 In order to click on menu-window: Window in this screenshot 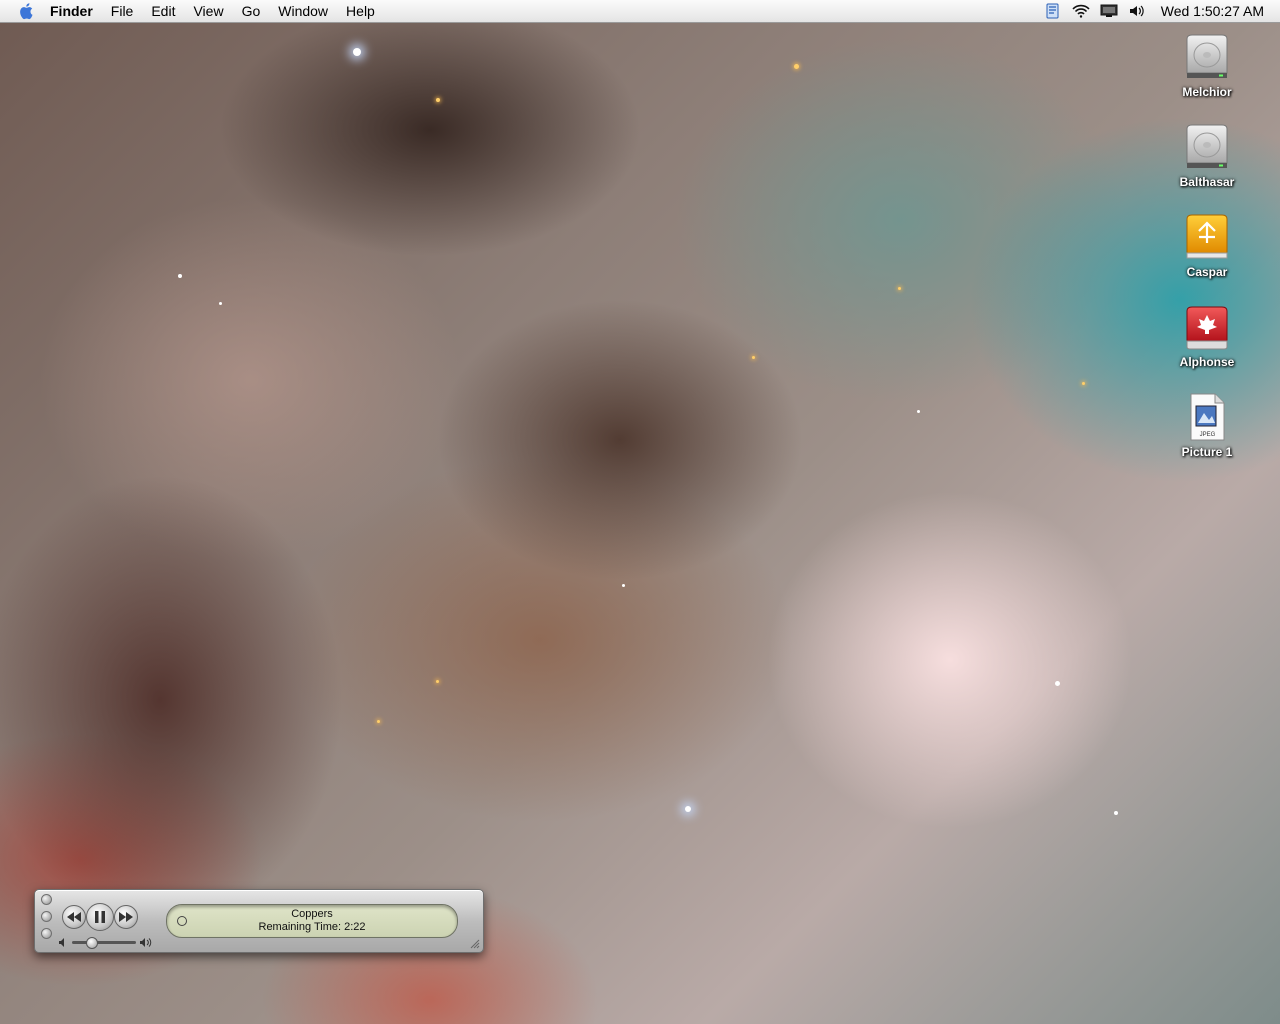, I will do `click(303, 11)`.